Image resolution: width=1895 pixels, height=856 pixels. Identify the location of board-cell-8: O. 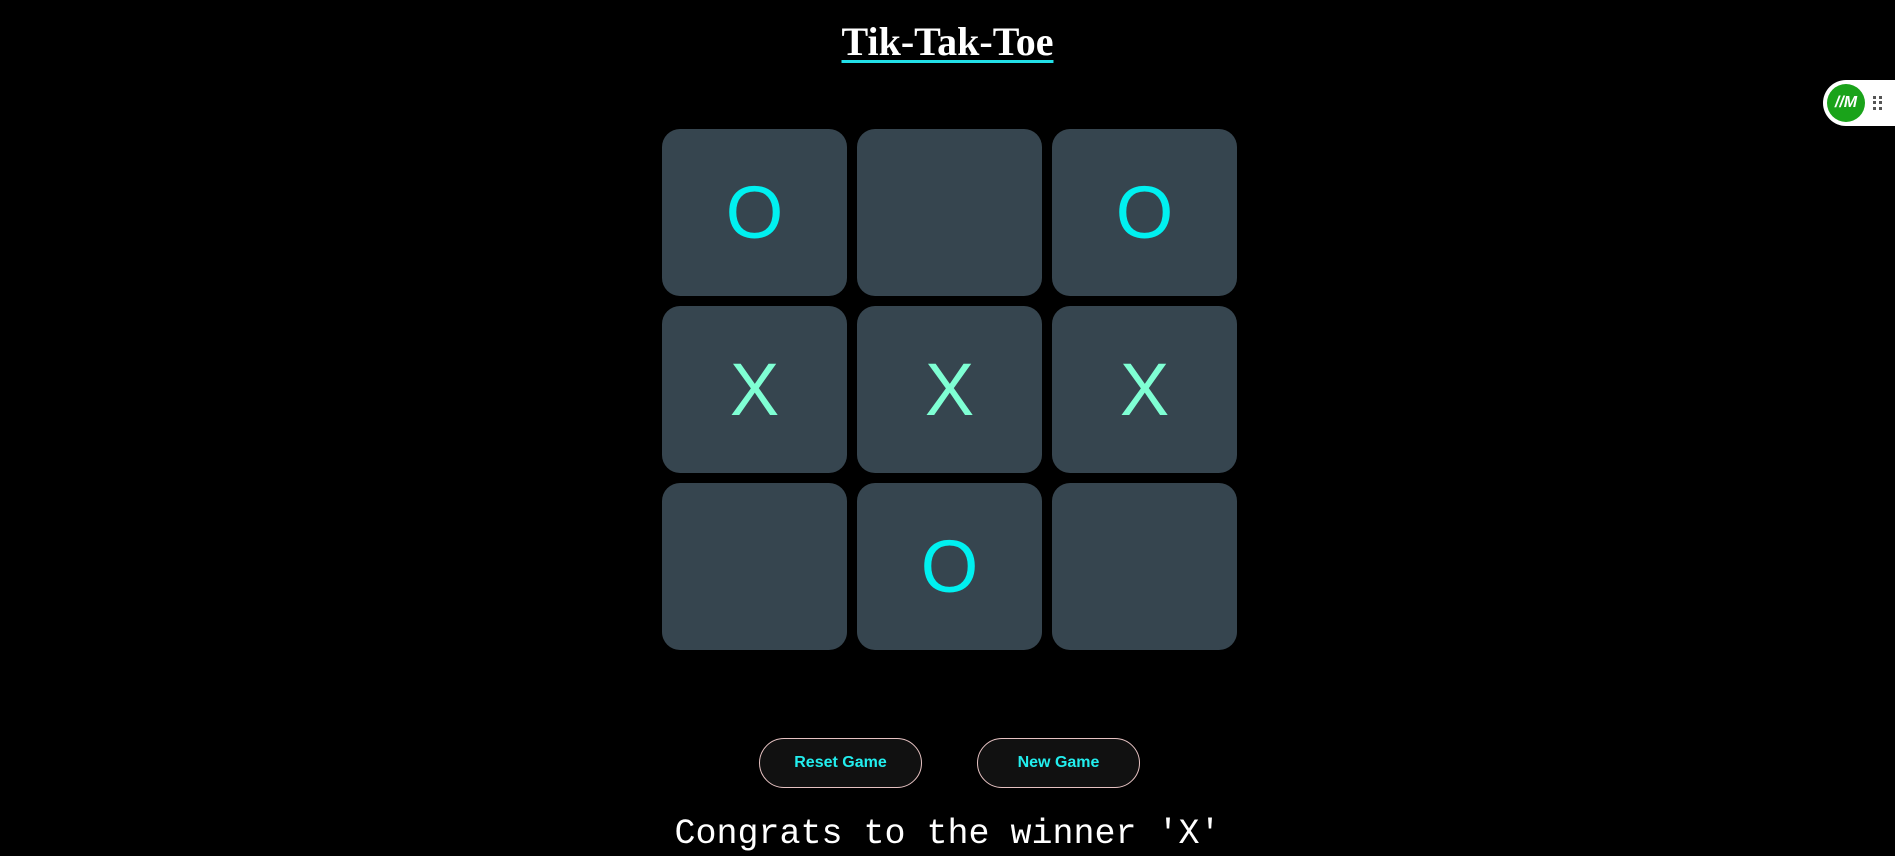
(949, 566).